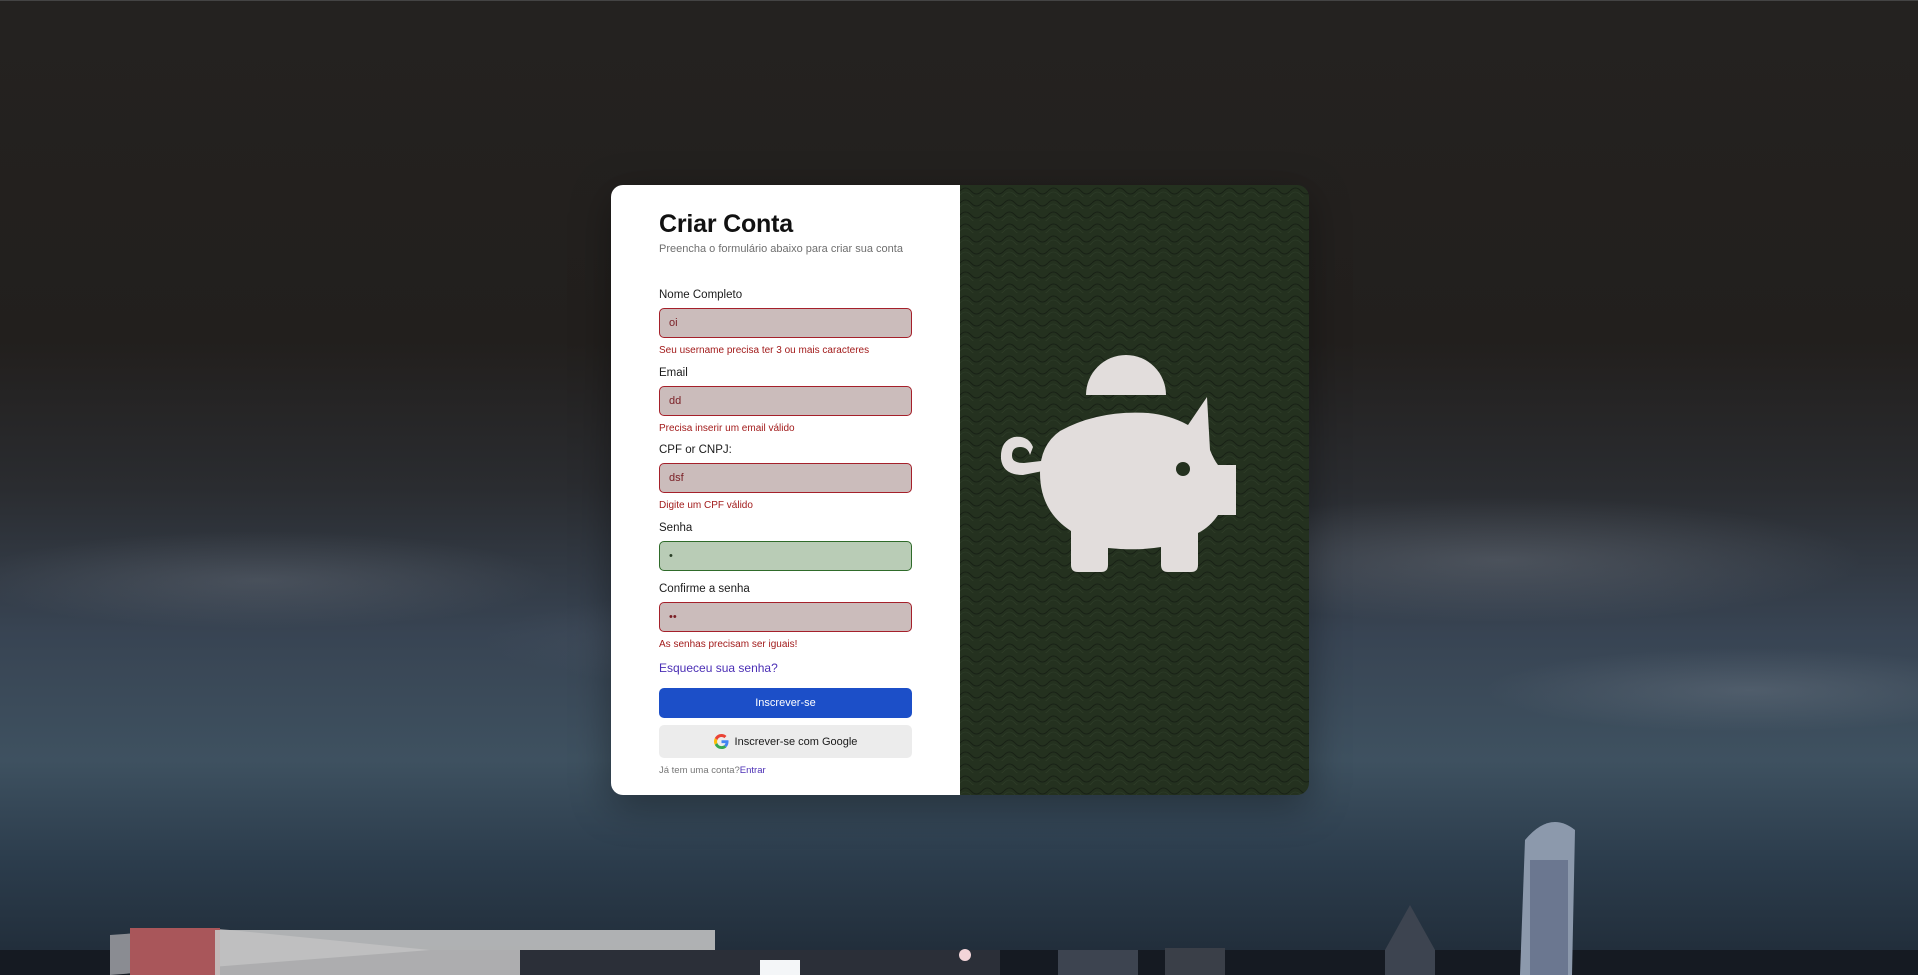 Image resolution: width=1918 pixels, height=975 pixels. Describe the element at coordinates (706, 505) in the screenshot. I see `document-error: Digite um CPF válido` at that location.